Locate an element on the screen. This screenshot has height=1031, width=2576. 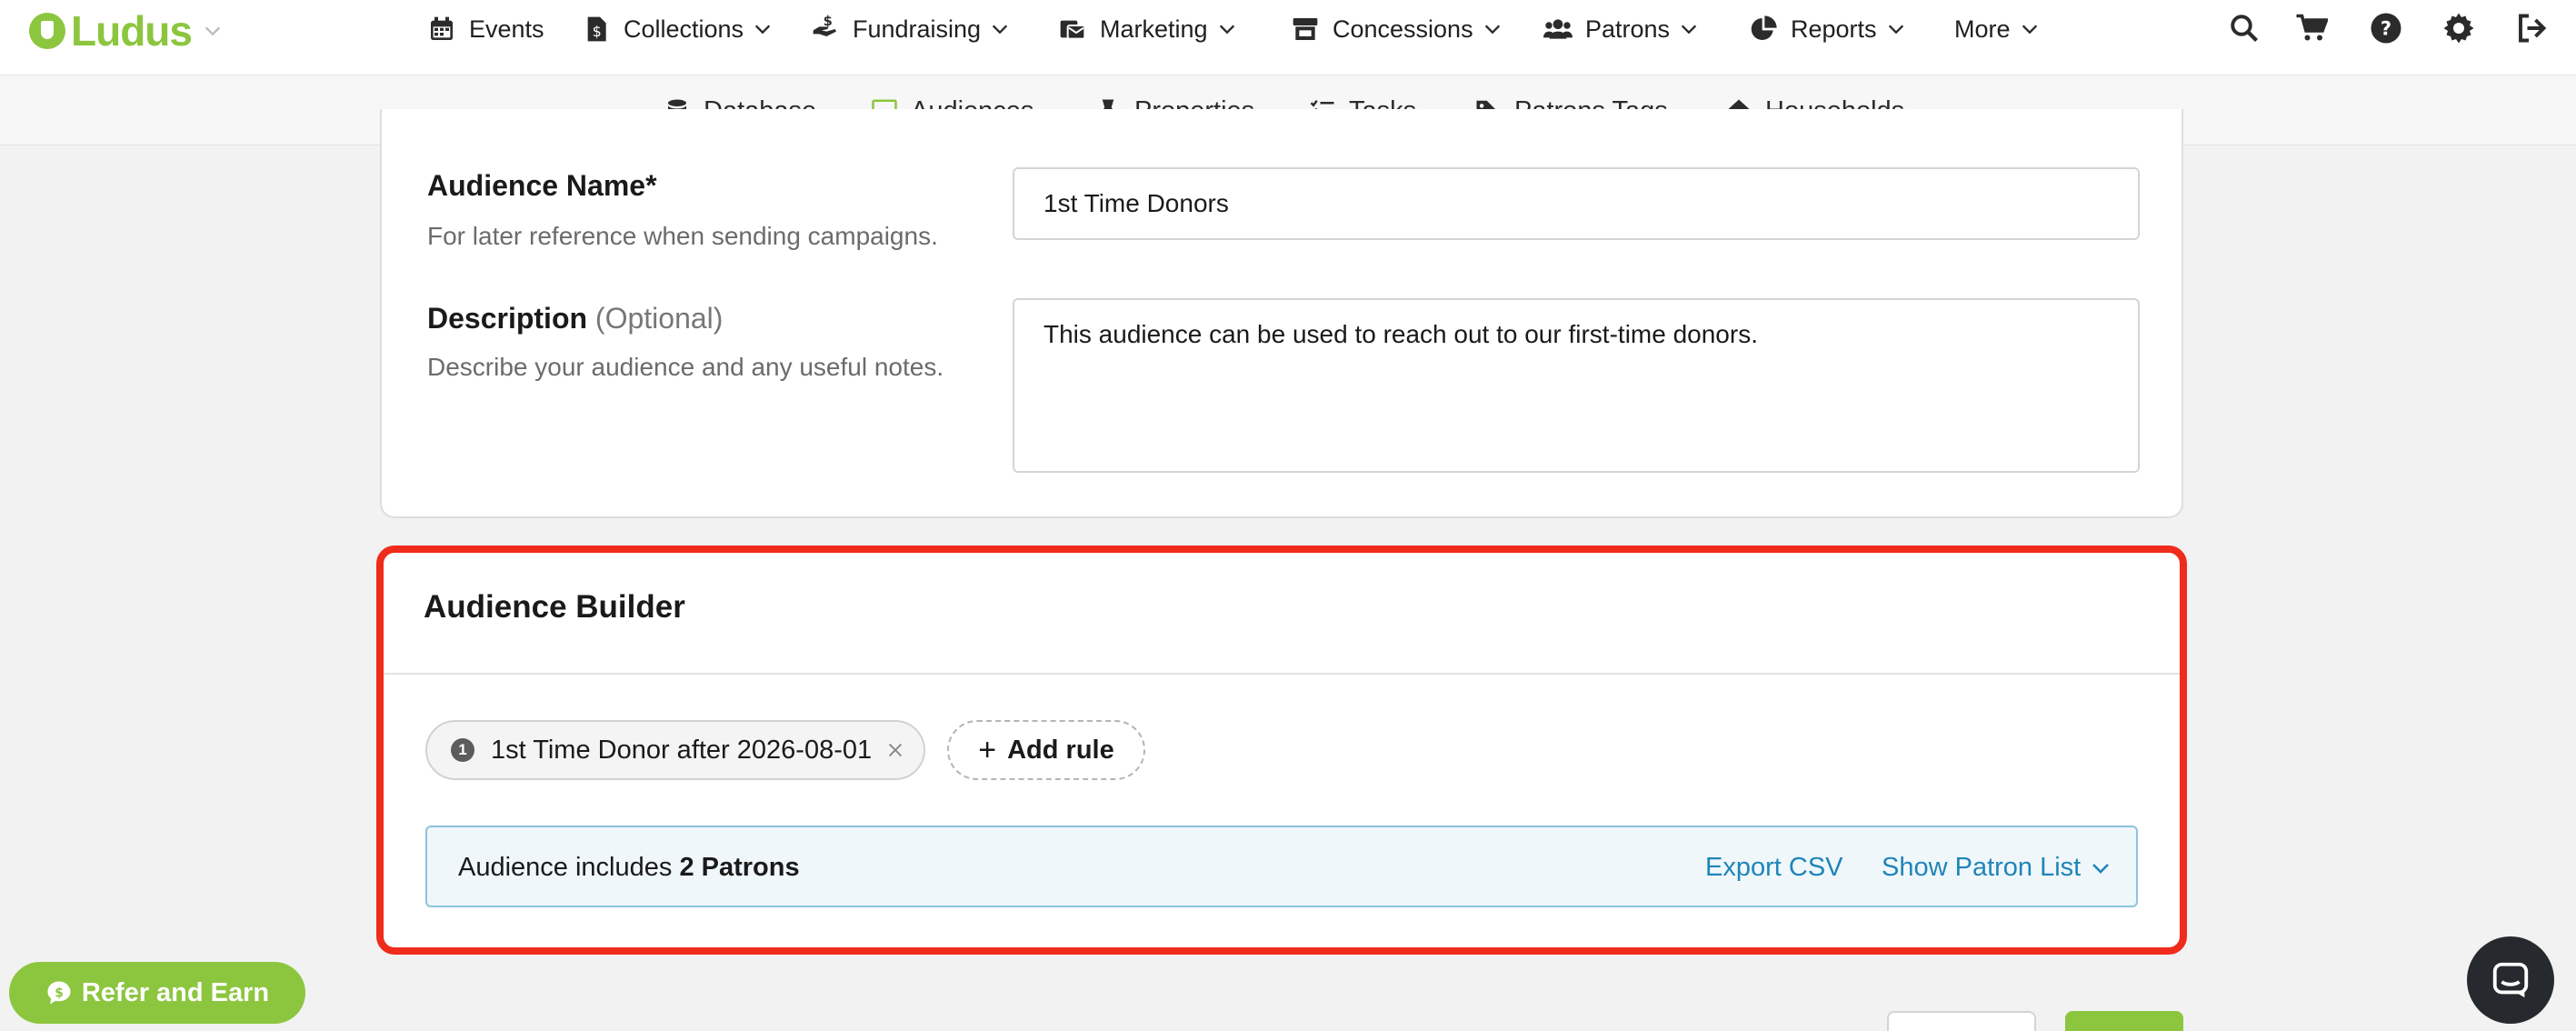
nav-reports: Reports is located at coordinates (1827, 29).